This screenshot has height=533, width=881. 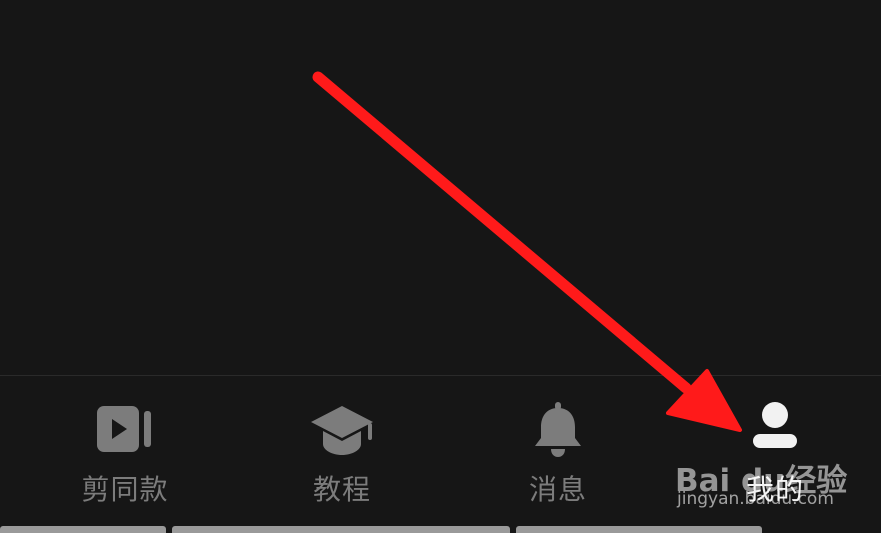 I want to click on bottom-strip-right, so click(x=639, y=529).